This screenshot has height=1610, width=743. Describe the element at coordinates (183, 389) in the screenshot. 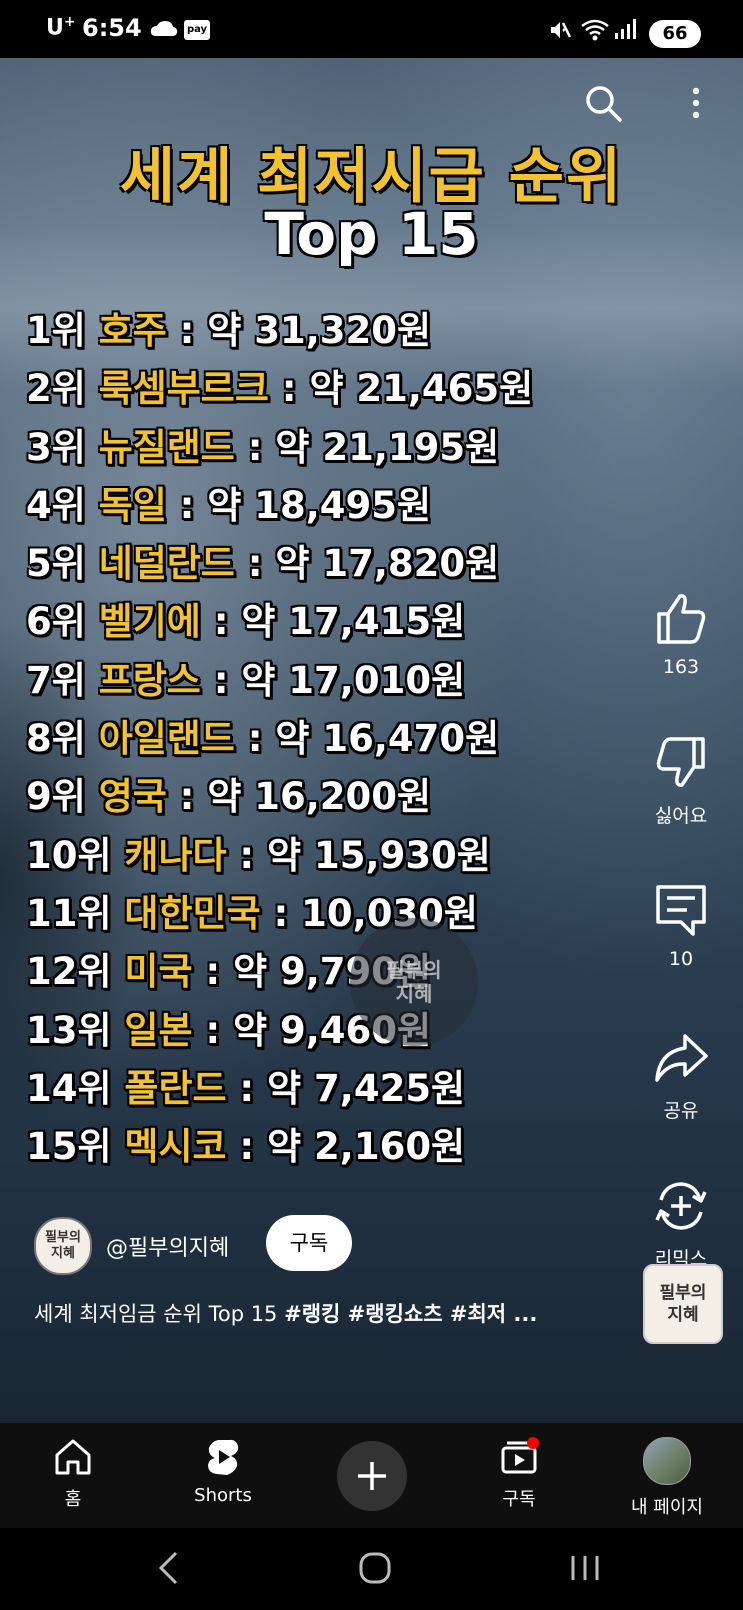

I see `ranking-country: 룩셈부르크` at that location.